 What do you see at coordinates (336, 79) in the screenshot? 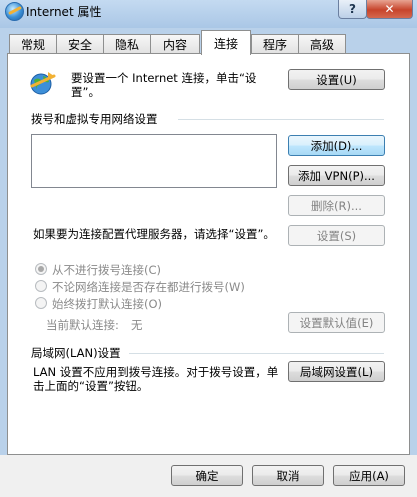
I see `setup-button: 设置(U)` at bounding box center [336, 79].